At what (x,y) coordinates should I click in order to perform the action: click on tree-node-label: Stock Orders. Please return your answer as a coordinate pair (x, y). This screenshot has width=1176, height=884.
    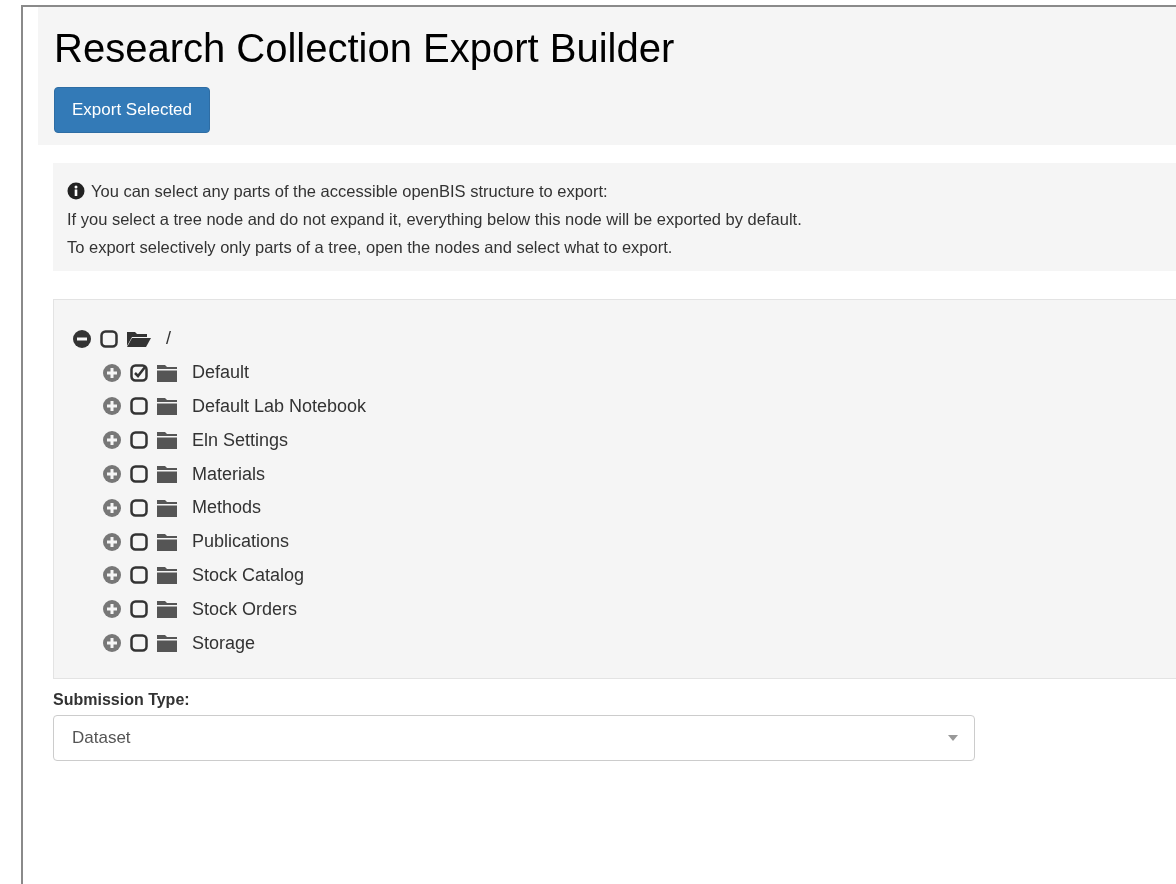
    Looking at the image, I should click on (245, 609).